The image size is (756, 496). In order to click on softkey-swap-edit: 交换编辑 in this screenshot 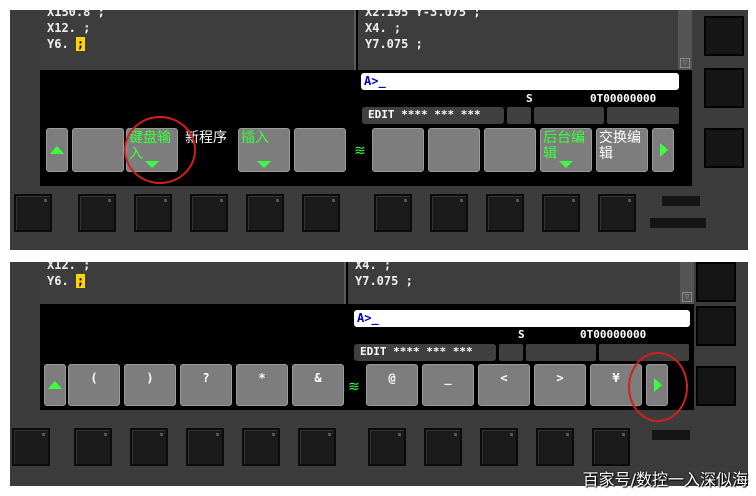, I will do `click(622, 150)`.